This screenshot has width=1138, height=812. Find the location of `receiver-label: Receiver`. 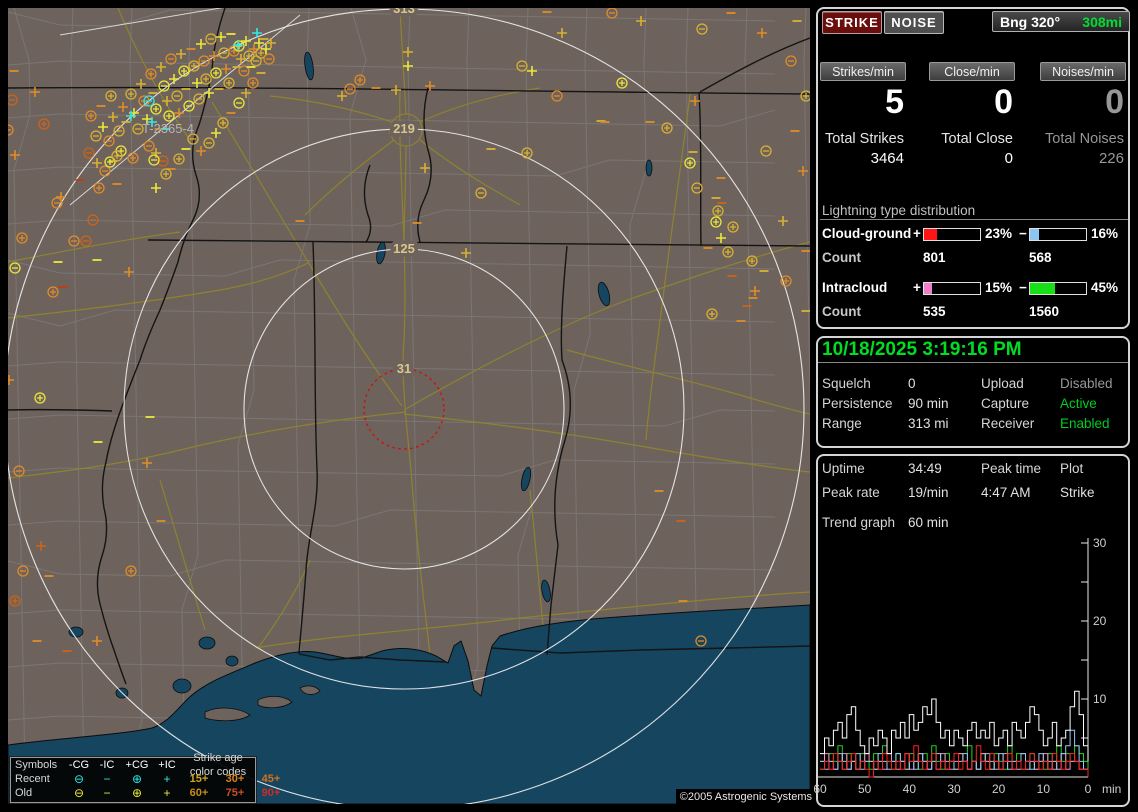

receiver-label: Receiver is located at coordinates (1008, 423).